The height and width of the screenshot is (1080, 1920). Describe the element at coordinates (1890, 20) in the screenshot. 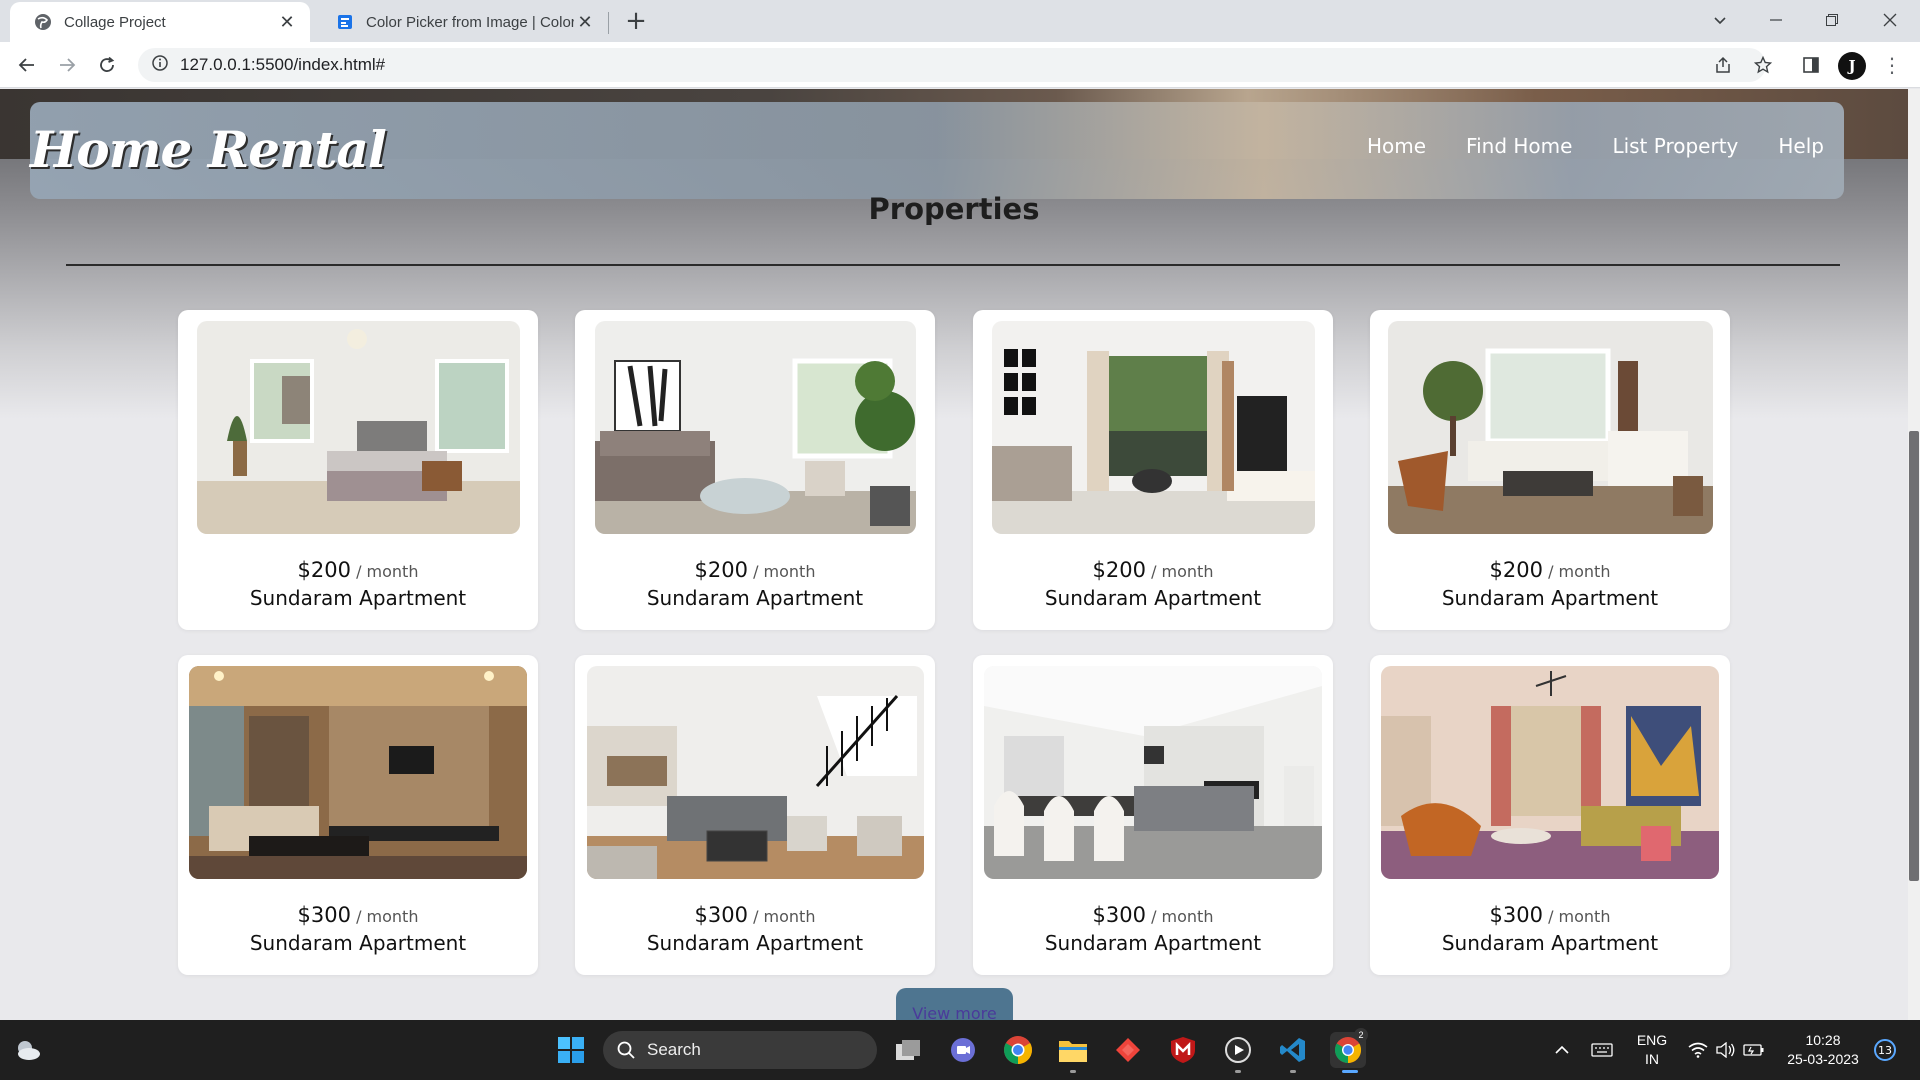

I see `close-window-icon` at that location.